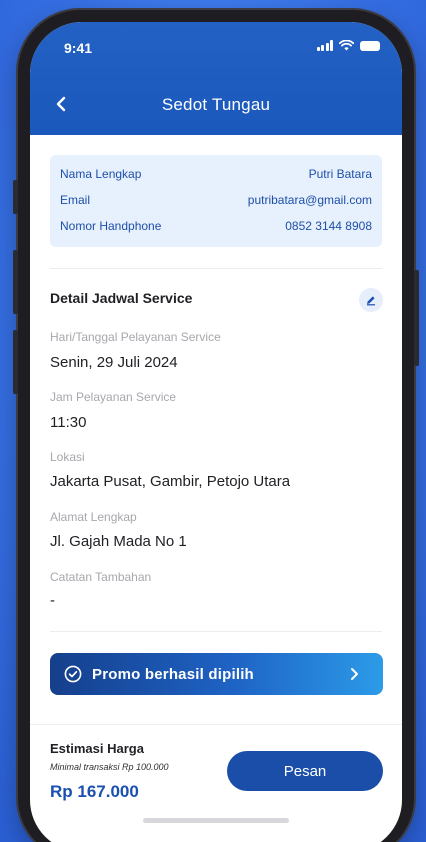 Image resolution: width=426 pixels, height=842 pixels. Describe the element at coordinates (111, 226) in the screenshot. I see `user-phone-label: Nomor Handphone` at that location.